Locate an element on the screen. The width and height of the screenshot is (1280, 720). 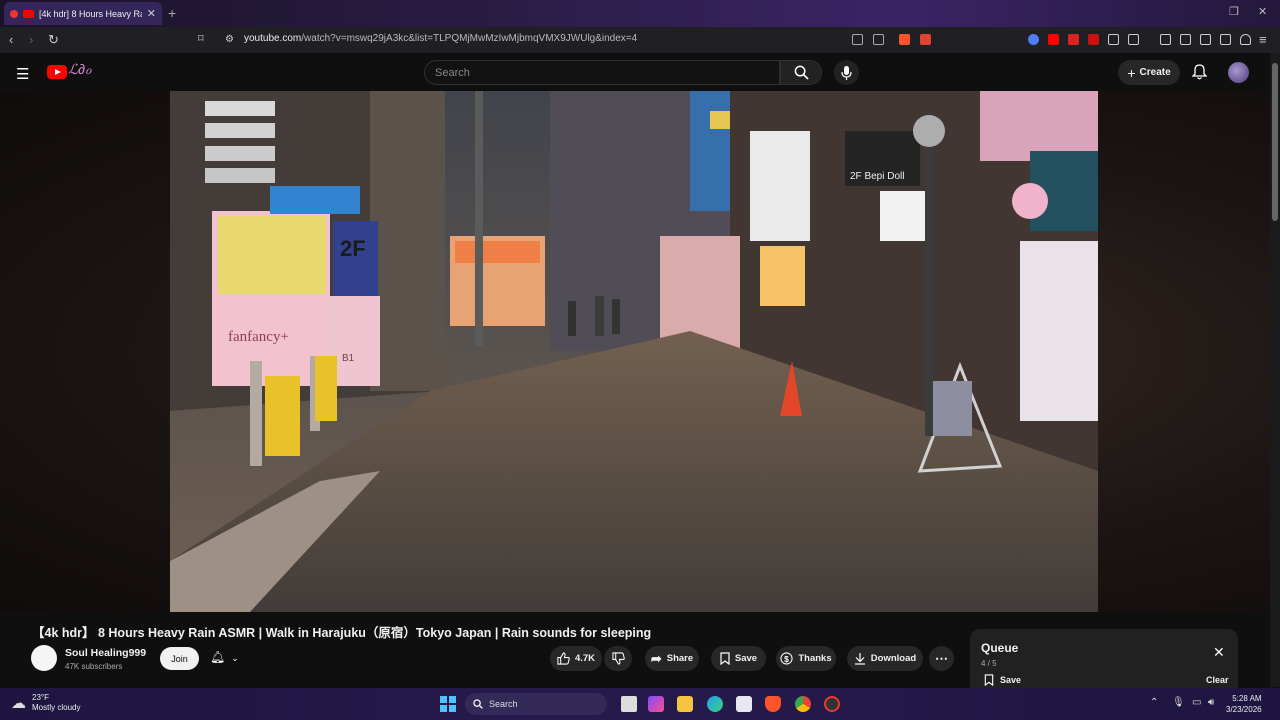
copilot-icon is located at coordinates (656, 704).